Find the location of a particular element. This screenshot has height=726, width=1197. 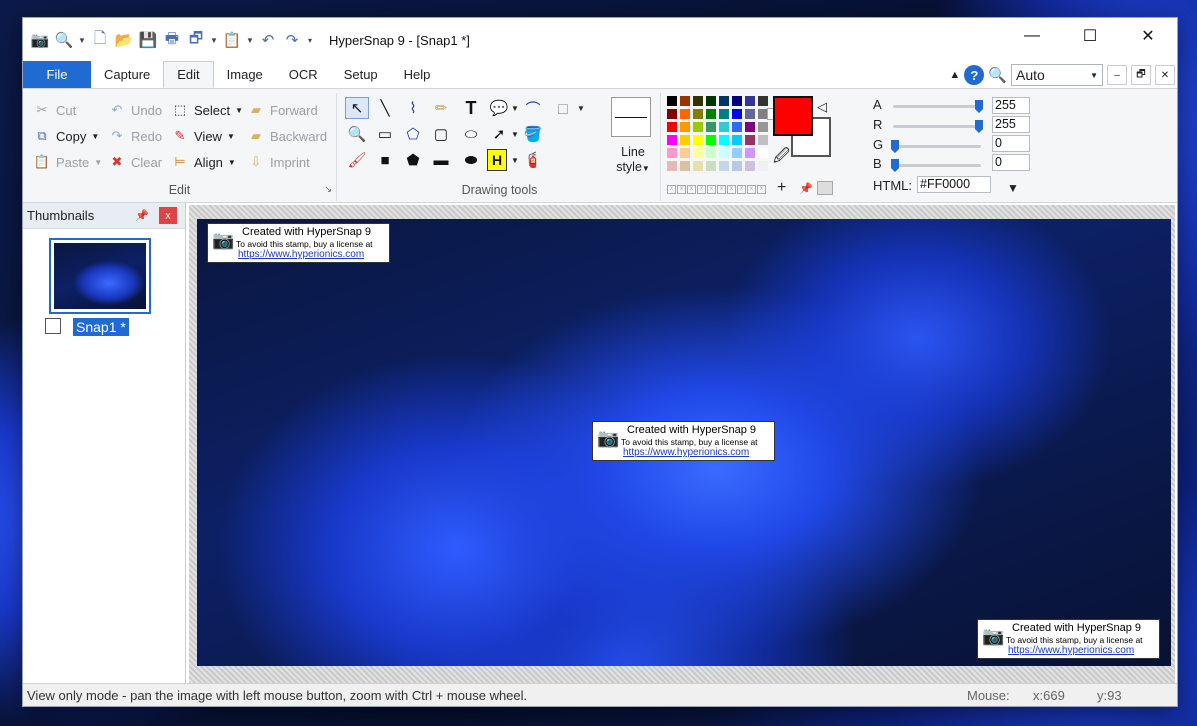

pin-icon: 📌 is located at coordinates (806, 188).